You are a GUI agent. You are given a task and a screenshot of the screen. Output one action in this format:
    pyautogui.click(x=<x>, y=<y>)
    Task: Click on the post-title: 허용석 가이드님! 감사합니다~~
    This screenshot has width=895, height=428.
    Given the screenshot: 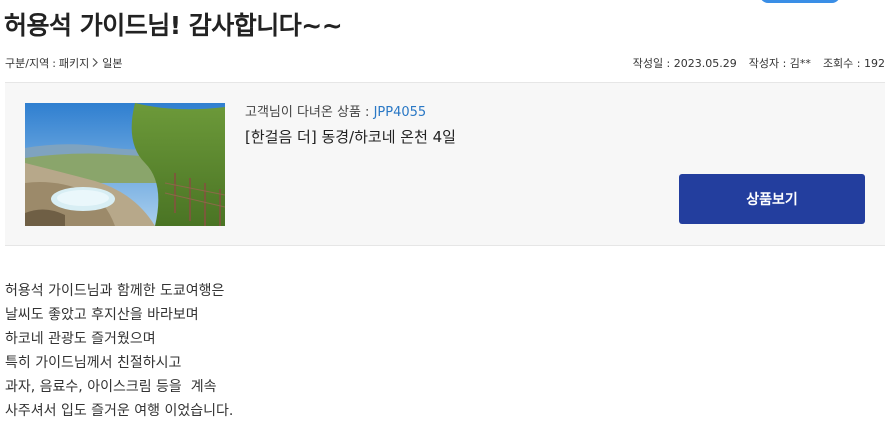 What is the action you would take?
    pyautogui.click(x=173, y=25)
    